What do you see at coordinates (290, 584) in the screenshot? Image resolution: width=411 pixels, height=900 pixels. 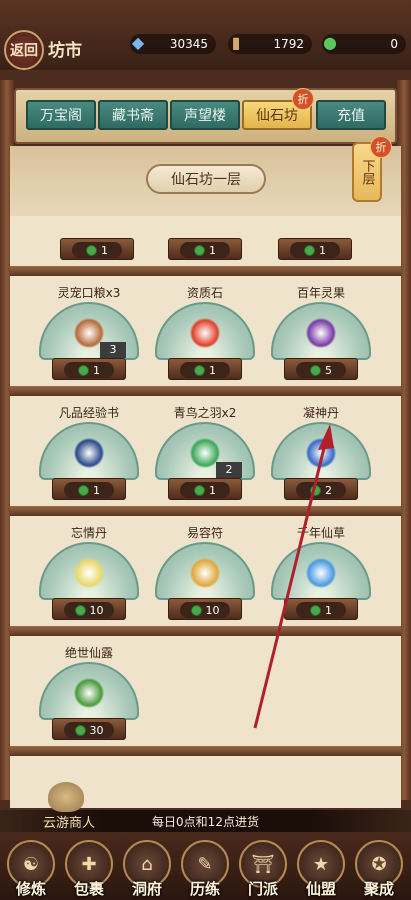 I see `arrow-line` at bounding box center [290, 584].